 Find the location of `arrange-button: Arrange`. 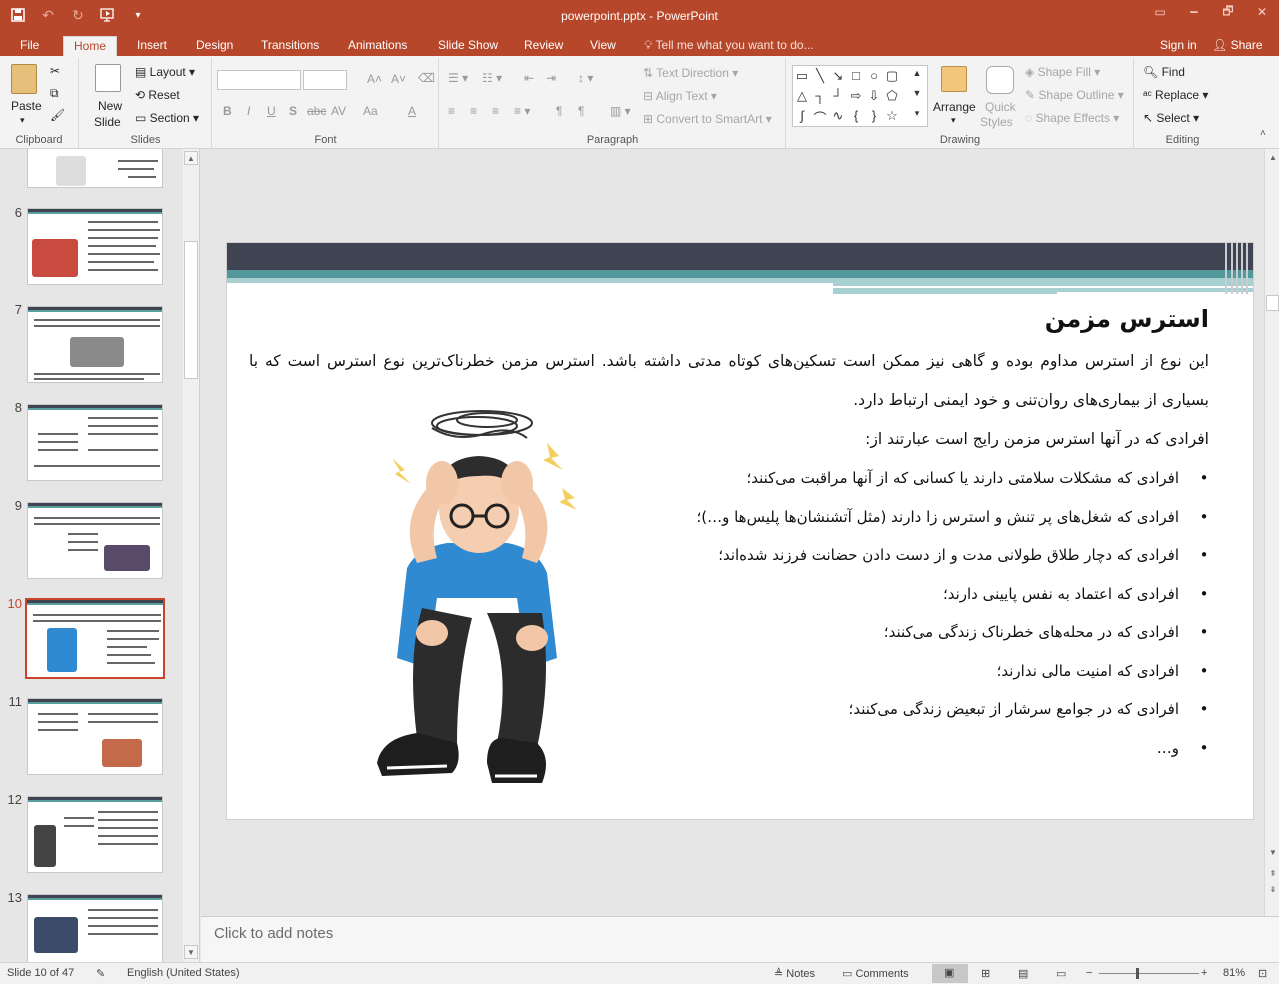

arrange-button: Arrange is located at coordinates (954, 107).